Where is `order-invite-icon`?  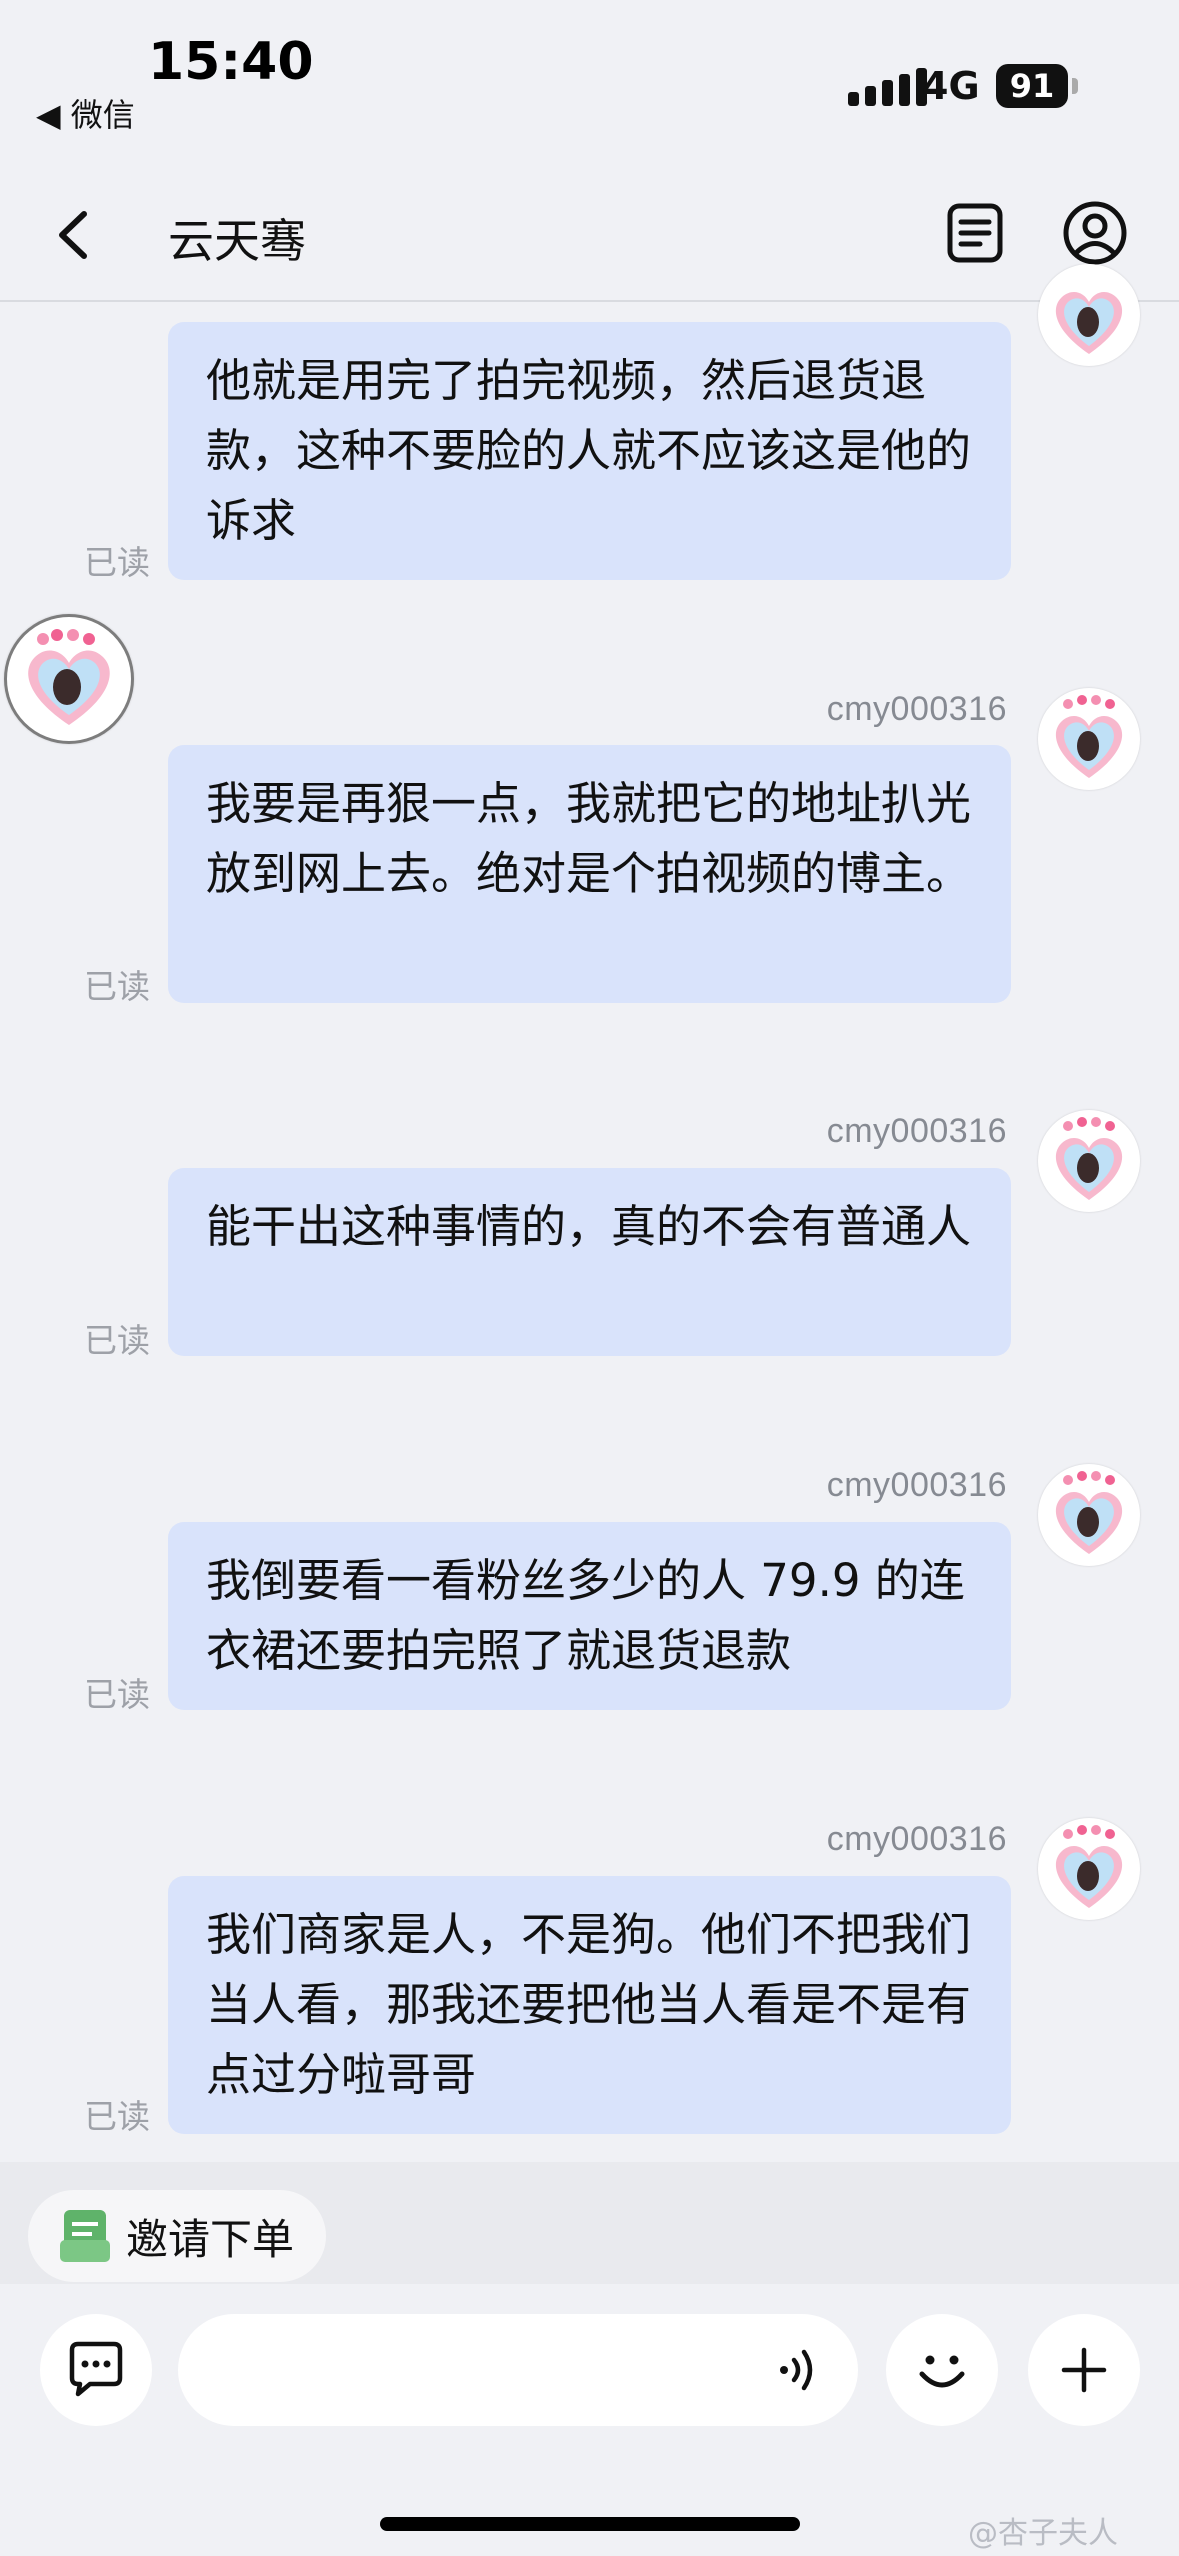 order-invite-icon is located at coordinates (85, 2236).